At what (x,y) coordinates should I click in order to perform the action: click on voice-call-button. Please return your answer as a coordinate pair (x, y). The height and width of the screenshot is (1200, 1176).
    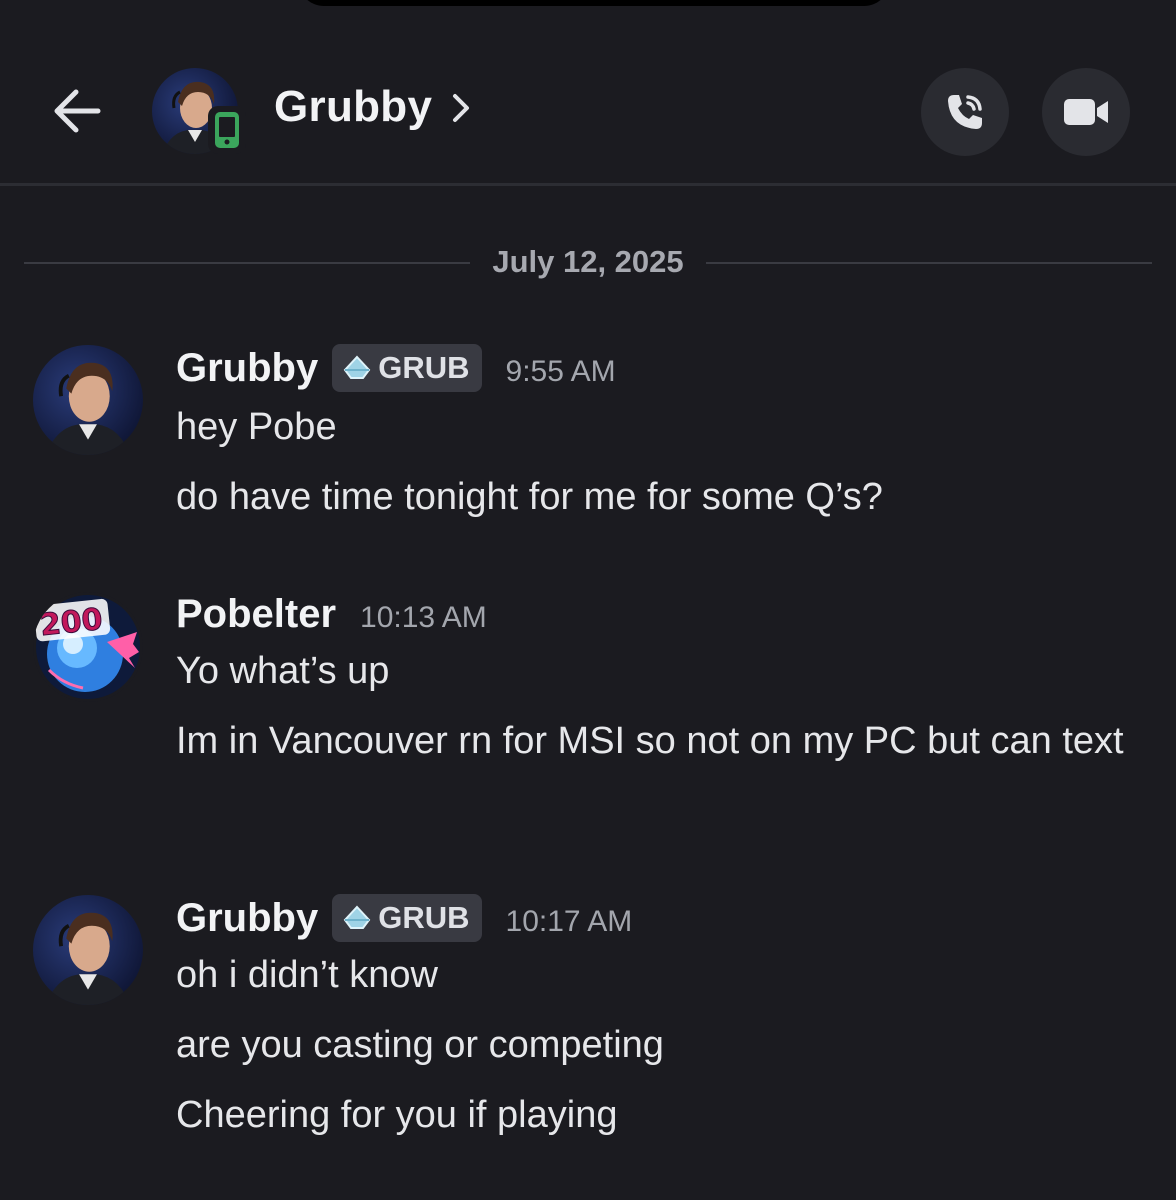
    Looking at the image, I should click on (965, 112).